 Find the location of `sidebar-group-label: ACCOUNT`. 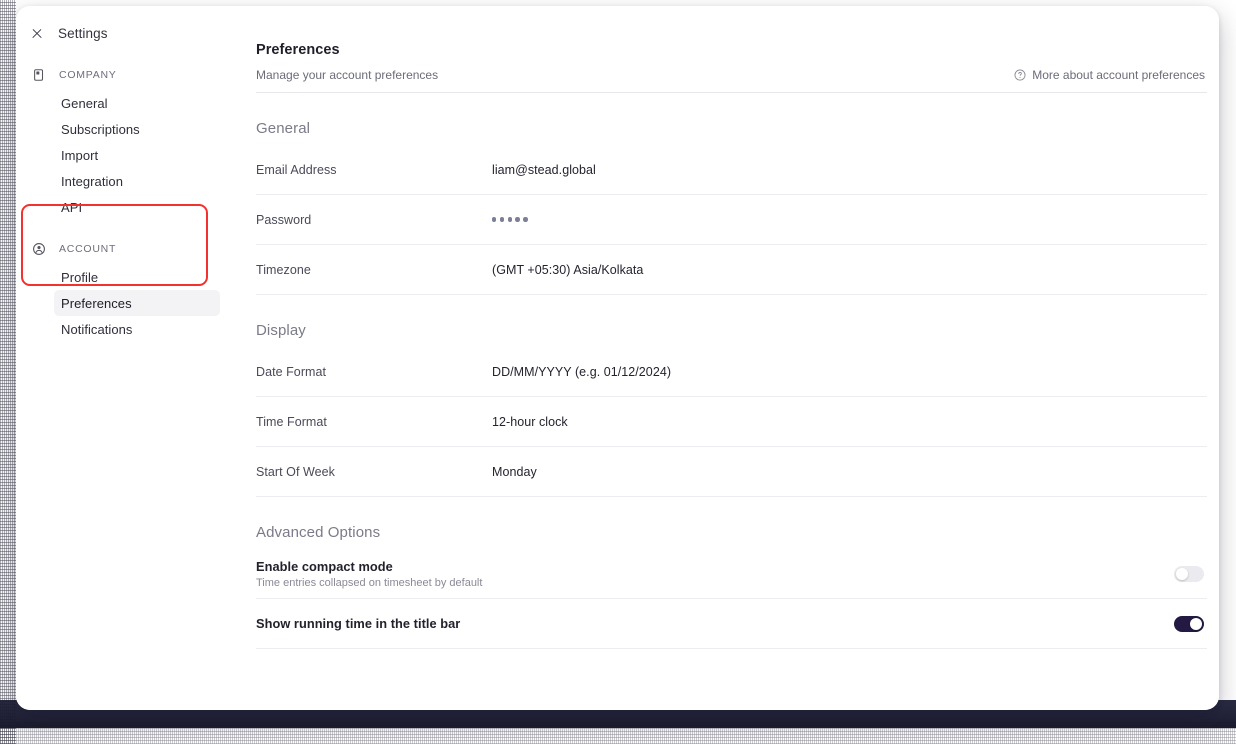

sidebar-group-label: ACCOUNT is located at coordinates (88, 249).